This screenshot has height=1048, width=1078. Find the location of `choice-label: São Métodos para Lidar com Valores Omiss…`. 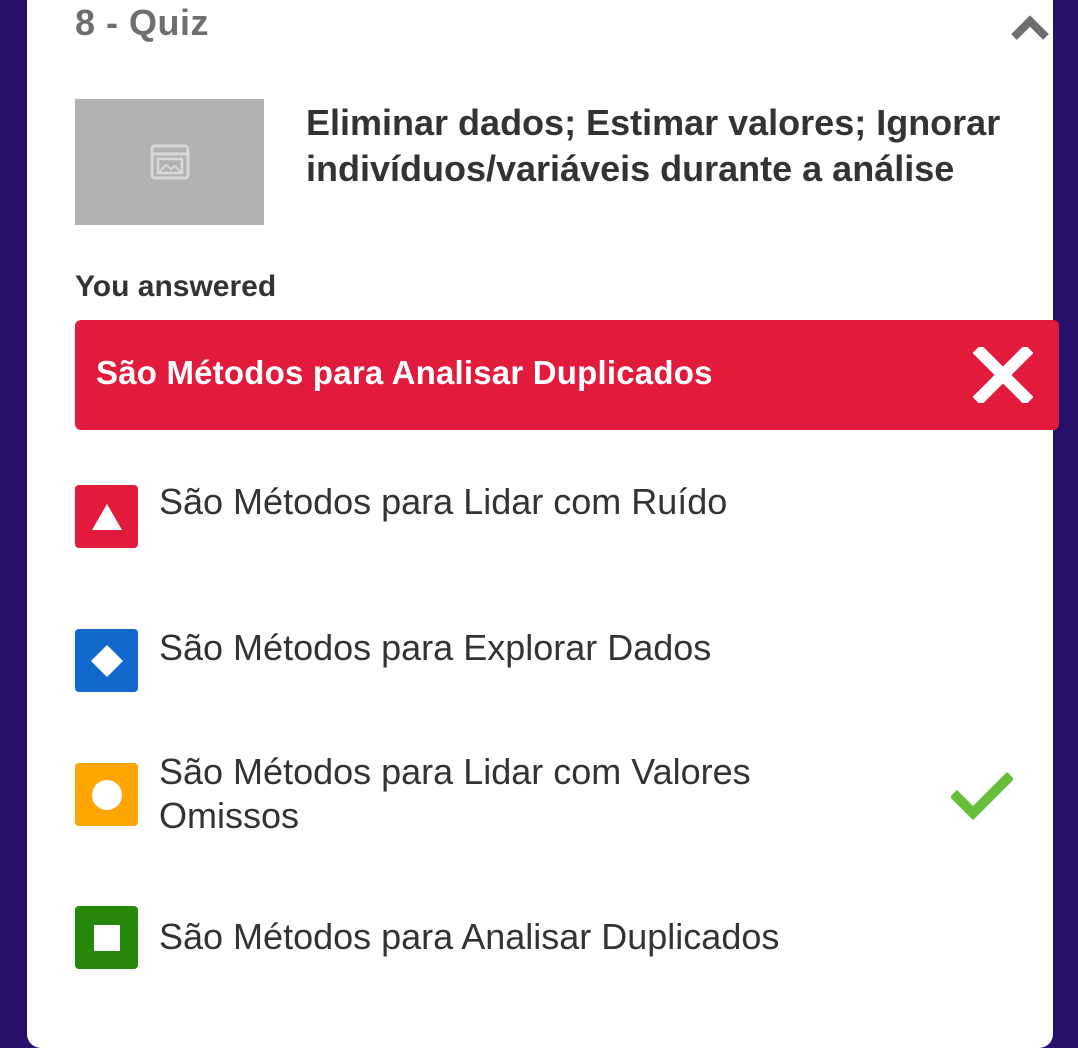

choice-label: São Métodos para Lidar com Valores Omiss… is located at coordinates (455, 793).